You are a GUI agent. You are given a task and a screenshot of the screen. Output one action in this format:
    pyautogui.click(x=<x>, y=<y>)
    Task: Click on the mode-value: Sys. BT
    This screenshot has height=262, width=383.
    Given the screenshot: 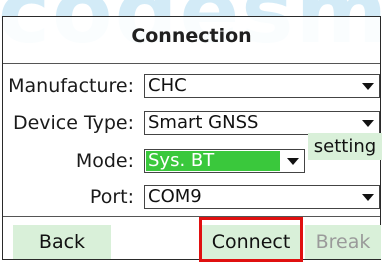 What is the action you would take?
    pyautogui.click(x=213, y=161)
    